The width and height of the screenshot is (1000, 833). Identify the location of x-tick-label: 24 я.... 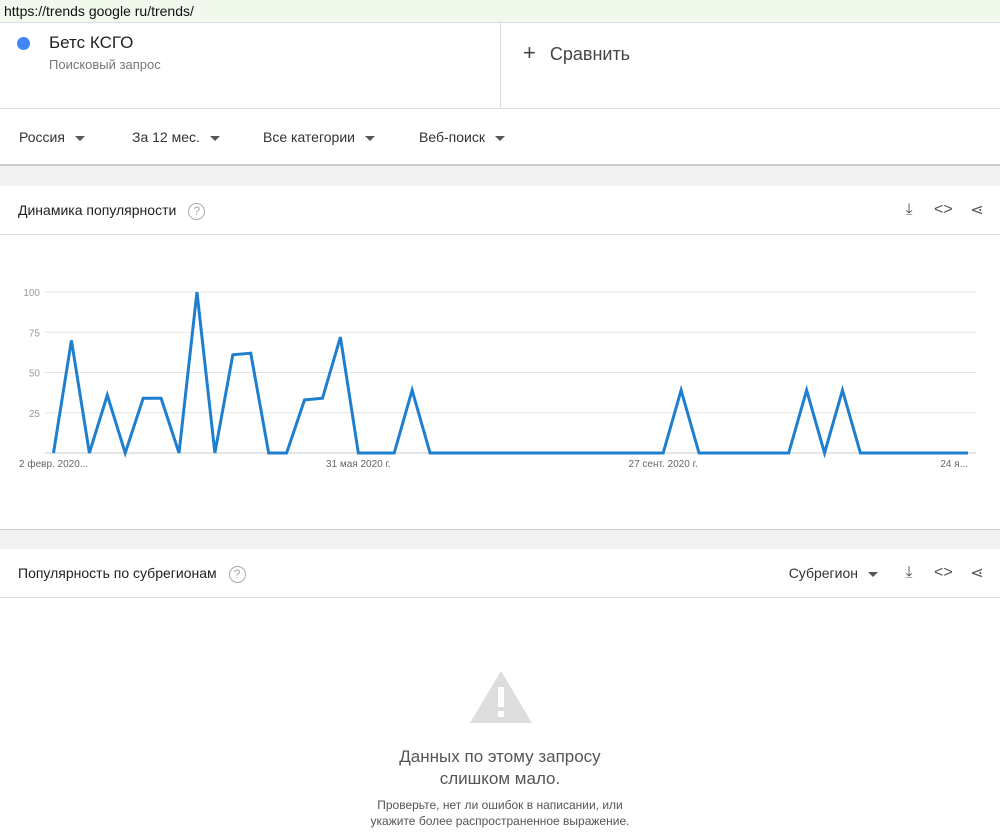
(954, 464).